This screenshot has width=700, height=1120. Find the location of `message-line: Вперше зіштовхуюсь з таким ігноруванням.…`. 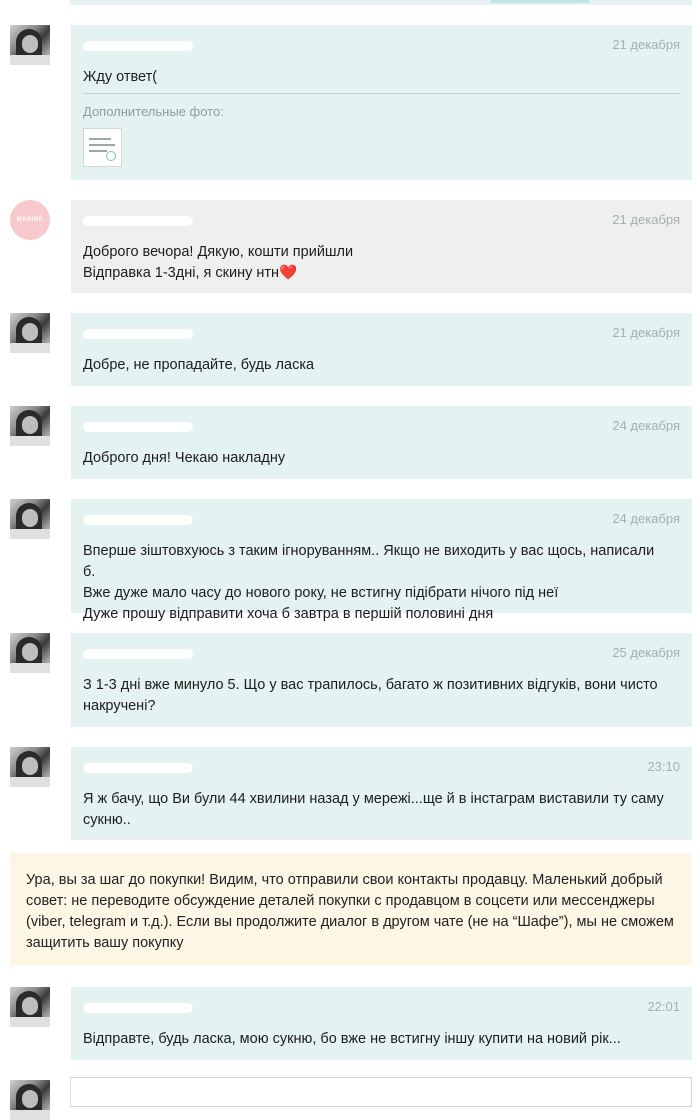

message-line: Вперше зіштовхуюсь з таким ігноруванням.… is located at coordinates (369, 561).